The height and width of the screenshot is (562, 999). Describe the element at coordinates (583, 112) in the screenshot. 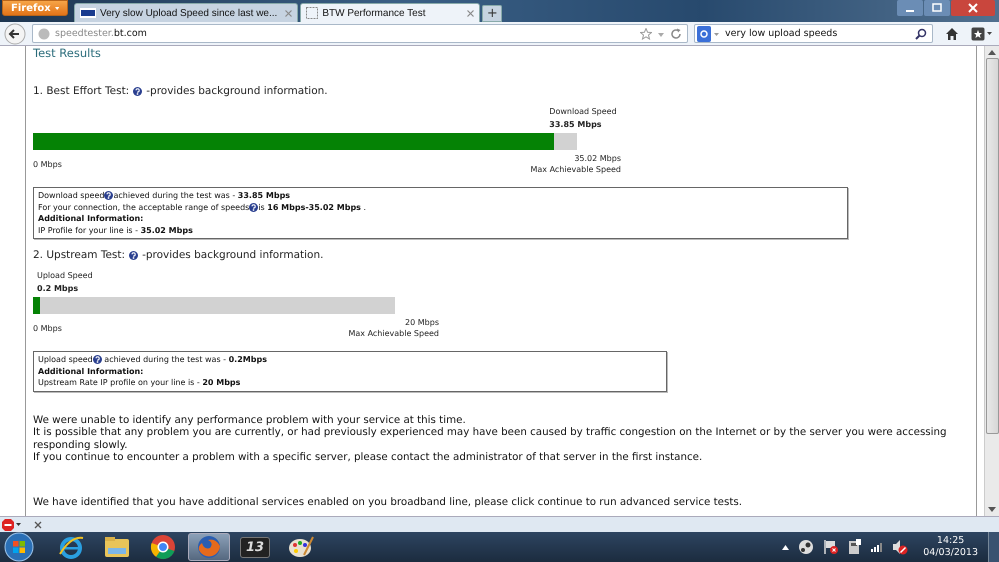

I see `speed-label: Download Speed` at that location.